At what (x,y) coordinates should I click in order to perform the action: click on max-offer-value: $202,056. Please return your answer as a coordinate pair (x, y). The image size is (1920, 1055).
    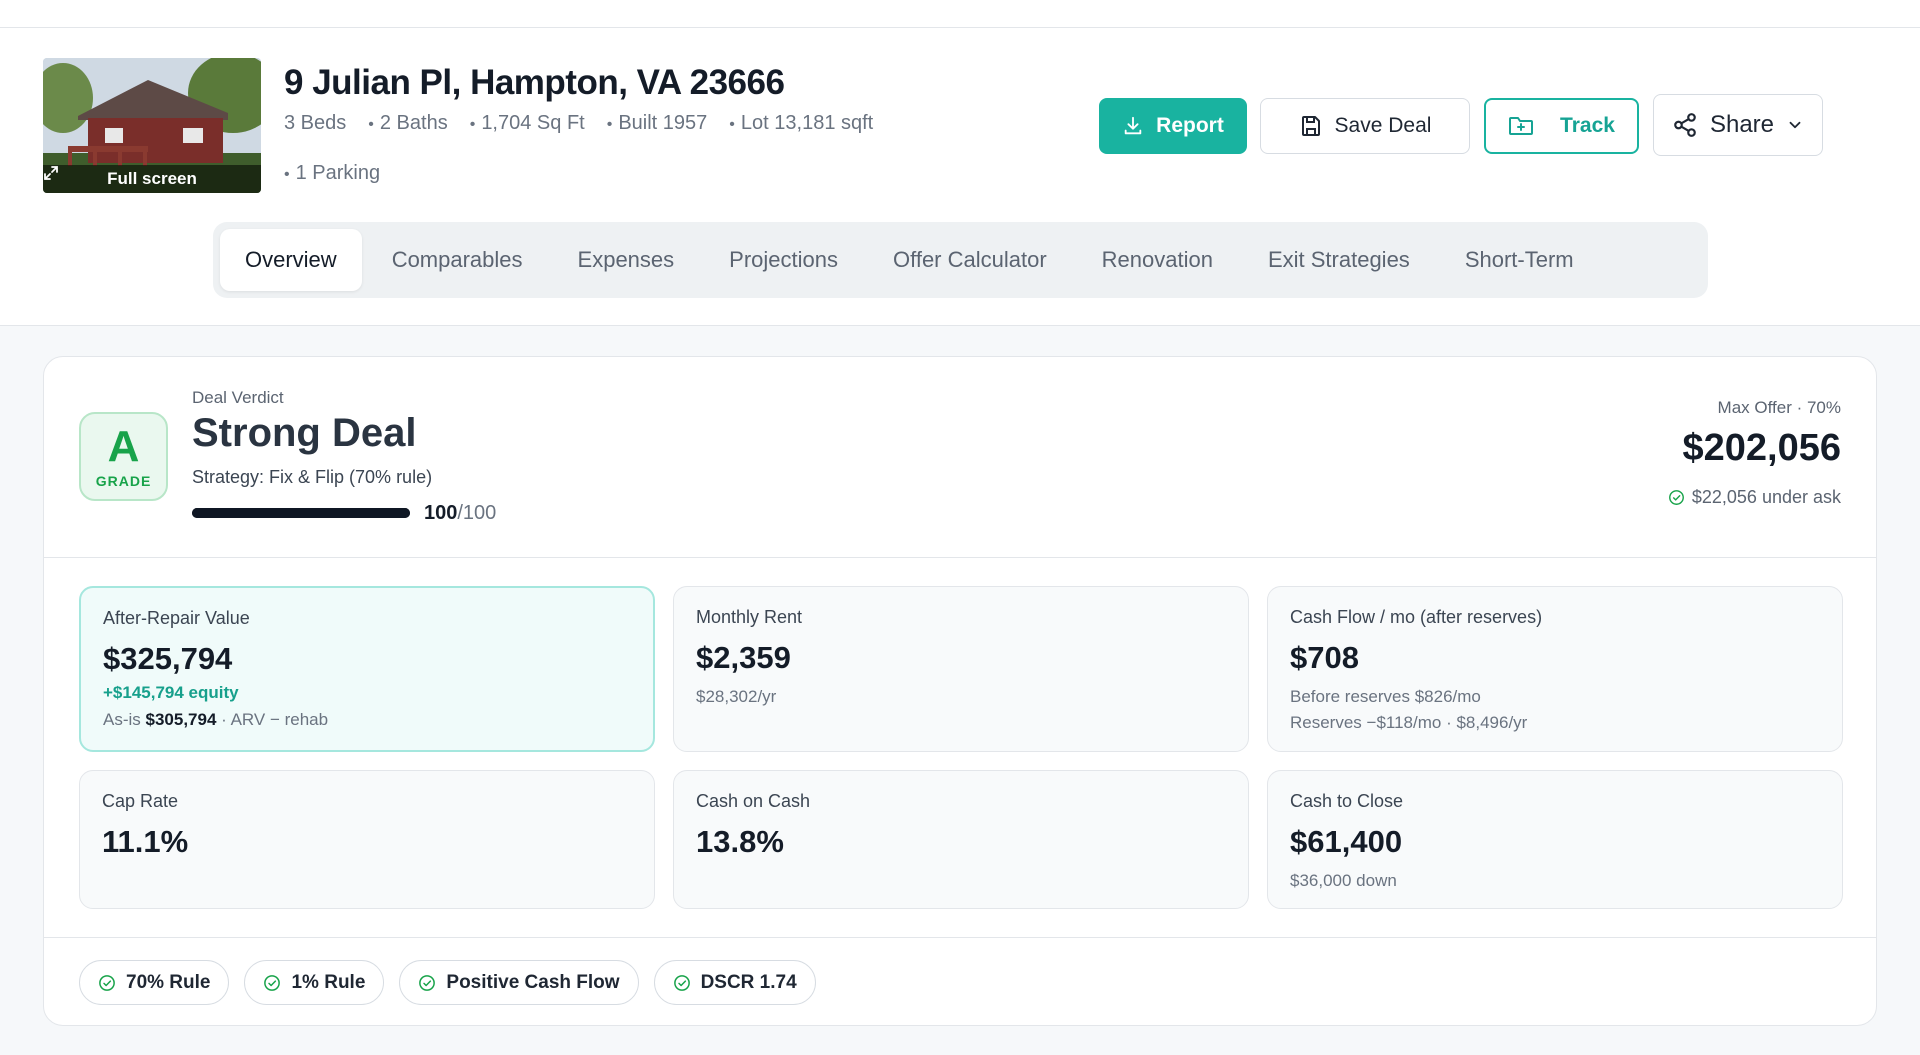
    Looking at the image, I should click on (1762, 448).